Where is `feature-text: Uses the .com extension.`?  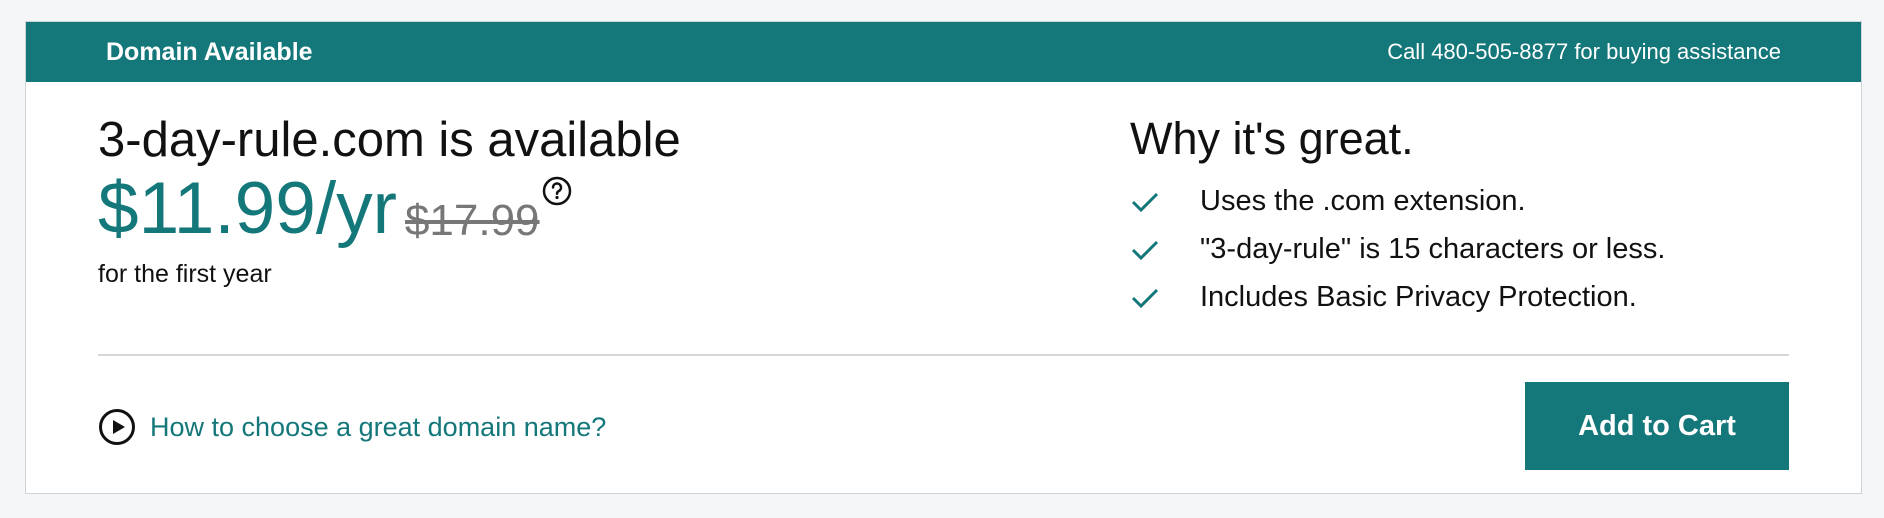 feature-text: Uses the .com extension. is located at coordinates (1363, 201).